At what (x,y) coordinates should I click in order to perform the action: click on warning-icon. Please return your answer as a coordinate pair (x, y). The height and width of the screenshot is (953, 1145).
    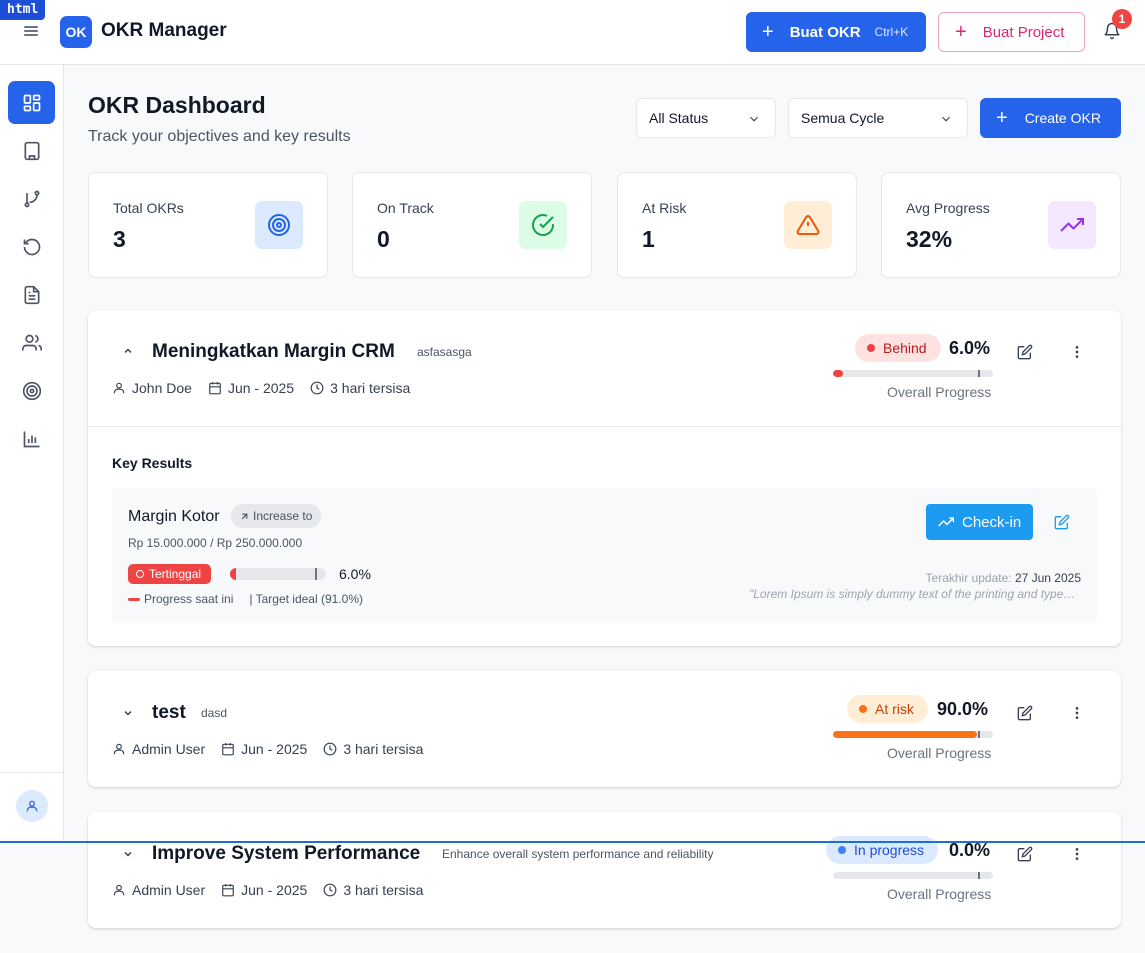
    Looking at the image, I should click on (808, 225).